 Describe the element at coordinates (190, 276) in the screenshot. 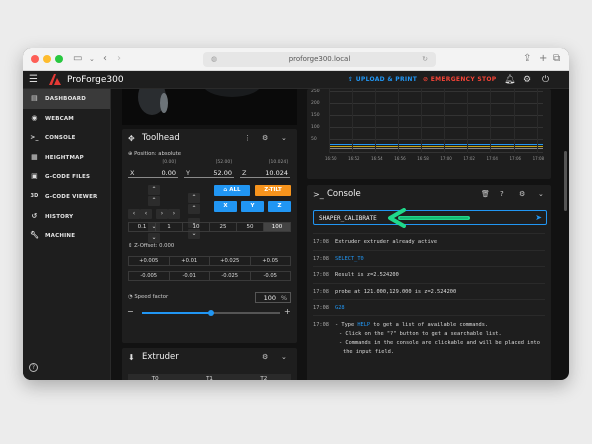

I see `zoffset-minus-0-01-button: -0.01` at that location.